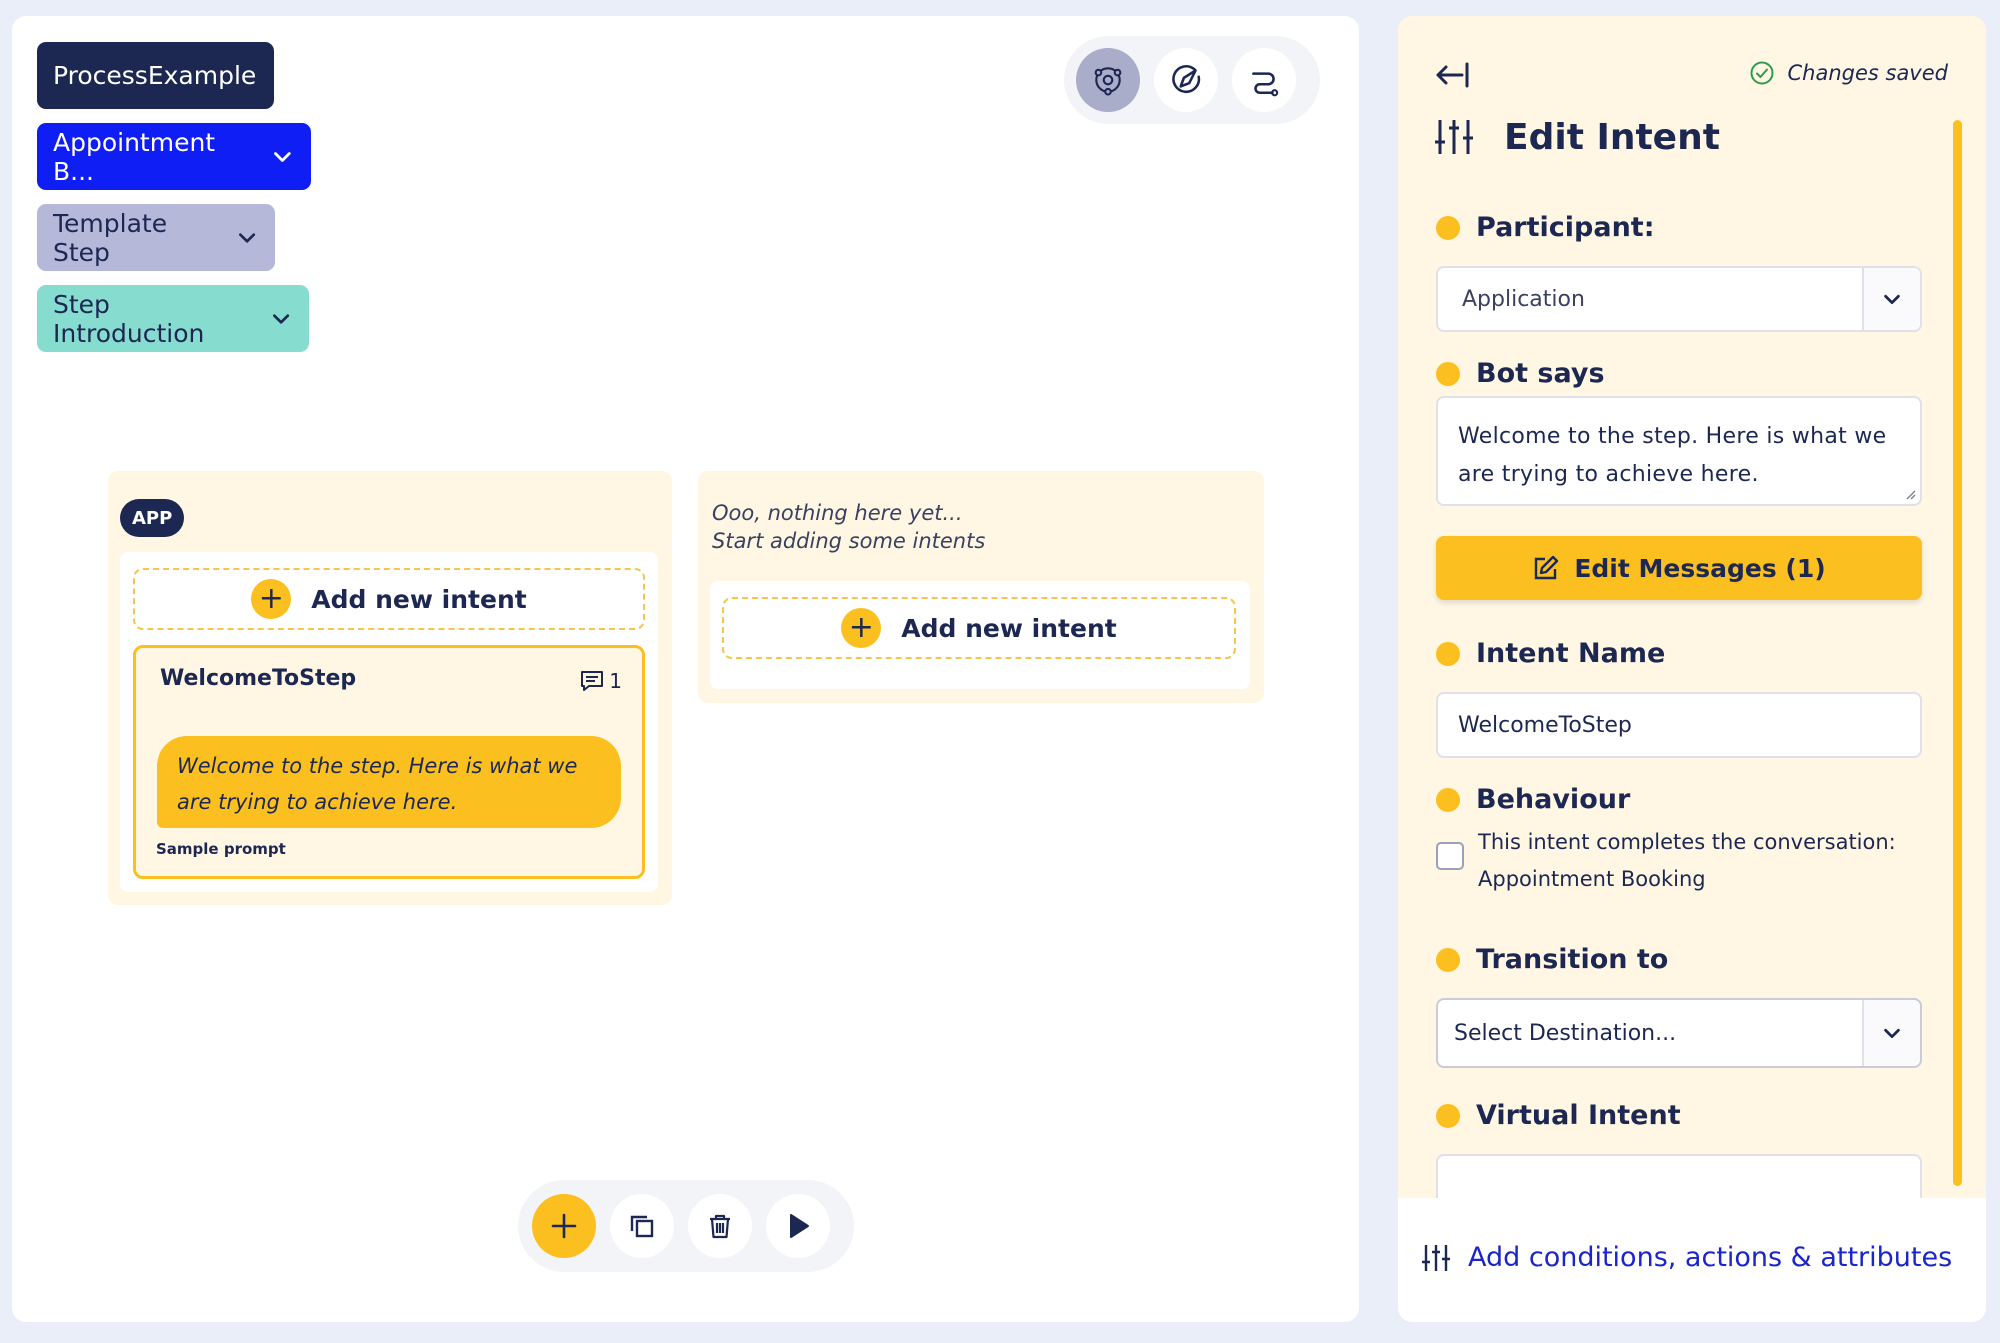 The height and width of the screenshot is (1343, 2000). Describe the element at coordinates (1545, 725) in the screenshot. I see `intent-name-value: WelcomeToStep` at that location.